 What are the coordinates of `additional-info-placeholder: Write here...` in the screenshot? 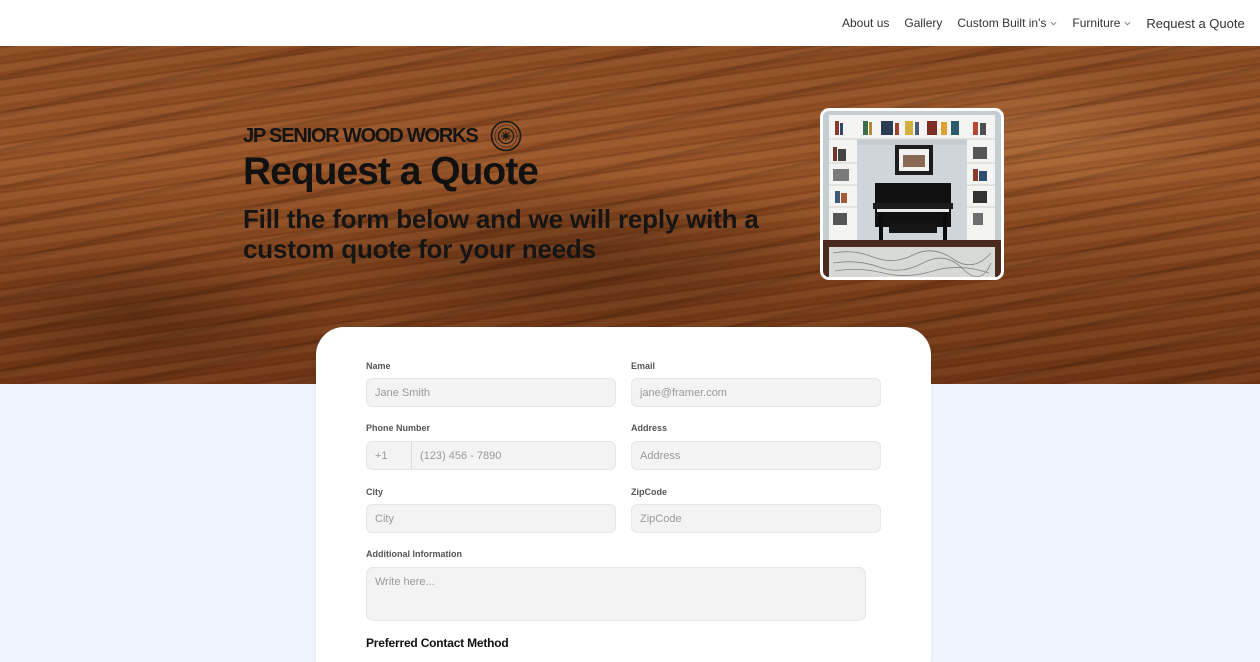 It's located at (405, 582).